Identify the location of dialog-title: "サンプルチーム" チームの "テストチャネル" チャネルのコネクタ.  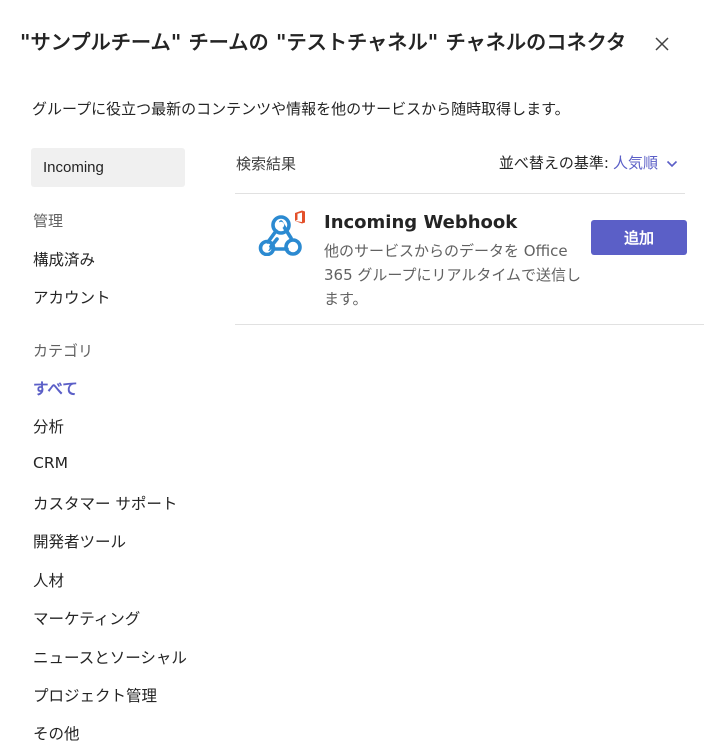
(323, 42).